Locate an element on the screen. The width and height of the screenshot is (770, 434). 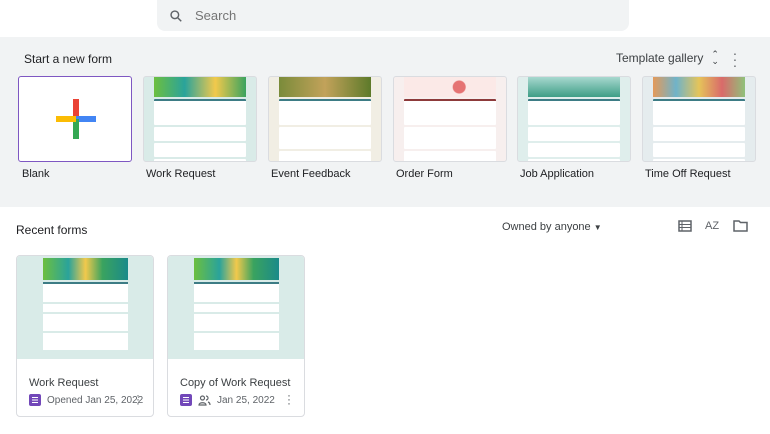
form-date: Opened Jan 25, 2022 is located at coordinates (95, 400).